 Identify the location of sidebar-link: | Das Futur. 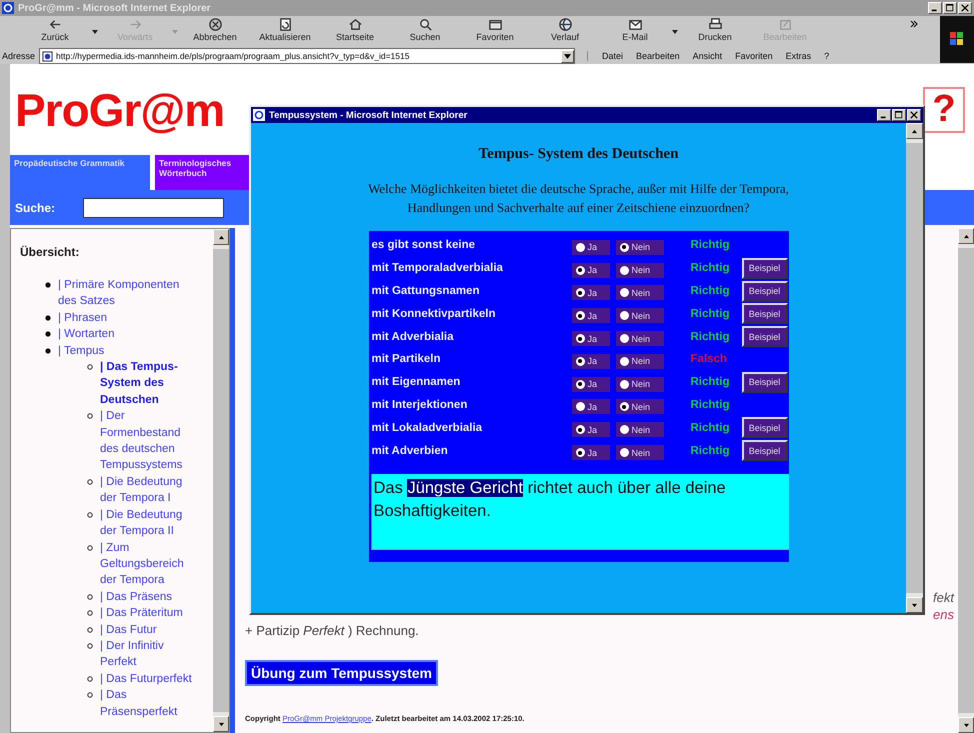
(149, 630).